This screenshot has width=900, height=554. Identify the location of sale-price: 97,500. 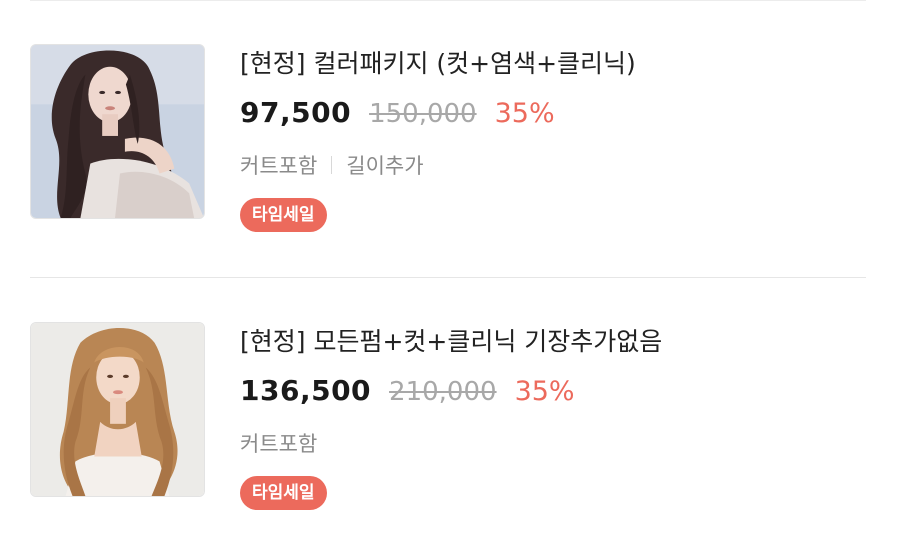
(296, 112).